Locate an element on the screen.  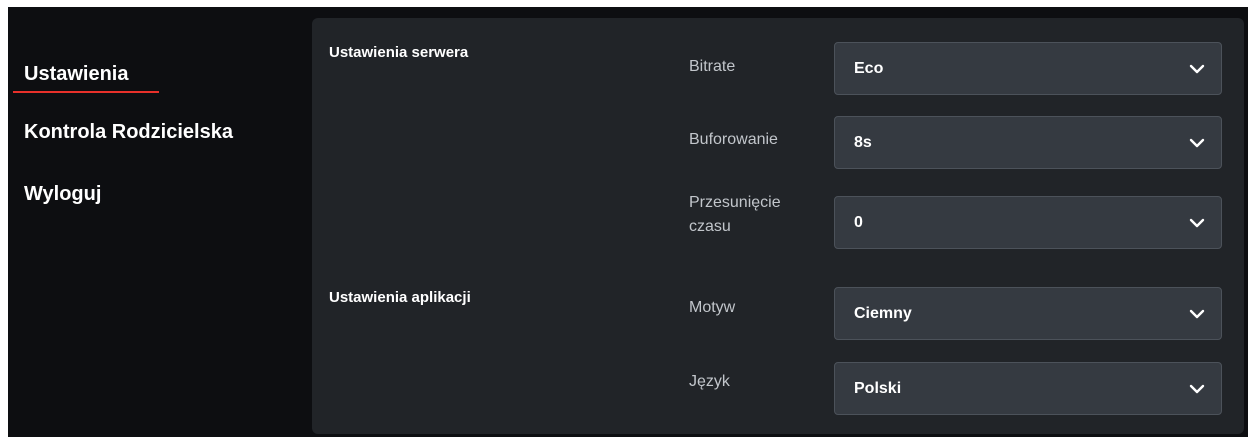
time-shift-label: Przesunięcie czasu is located at coordinates (735, 214).